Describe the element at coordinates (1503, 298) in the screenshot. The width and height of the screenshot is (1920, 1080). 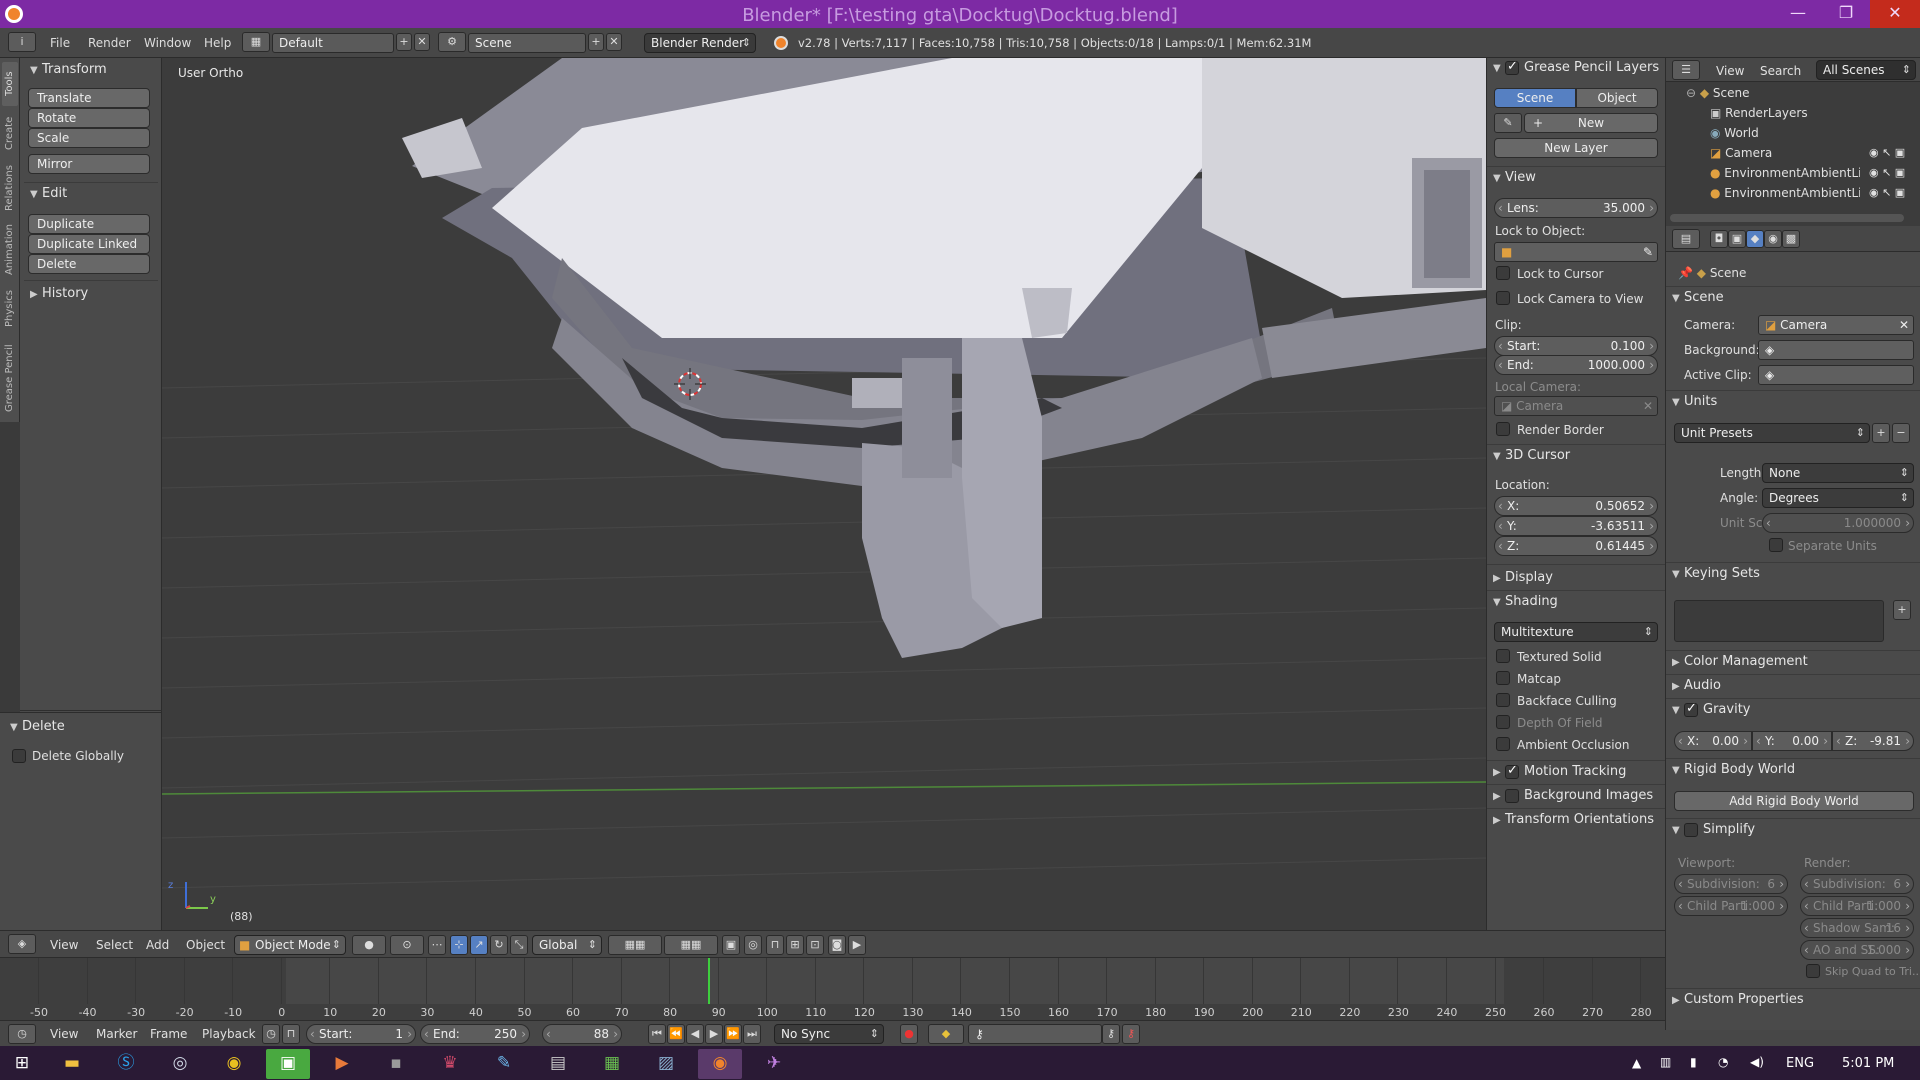
I see `lock-camera-checkbox` at that location.